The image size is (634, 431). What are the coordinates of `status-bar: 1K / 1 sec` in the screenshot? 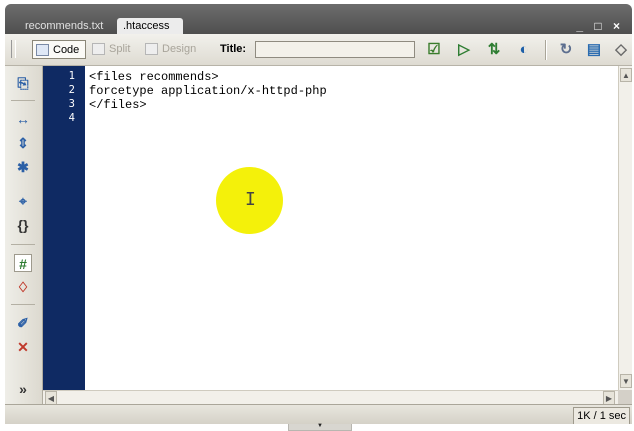 It's located at (318, 414).